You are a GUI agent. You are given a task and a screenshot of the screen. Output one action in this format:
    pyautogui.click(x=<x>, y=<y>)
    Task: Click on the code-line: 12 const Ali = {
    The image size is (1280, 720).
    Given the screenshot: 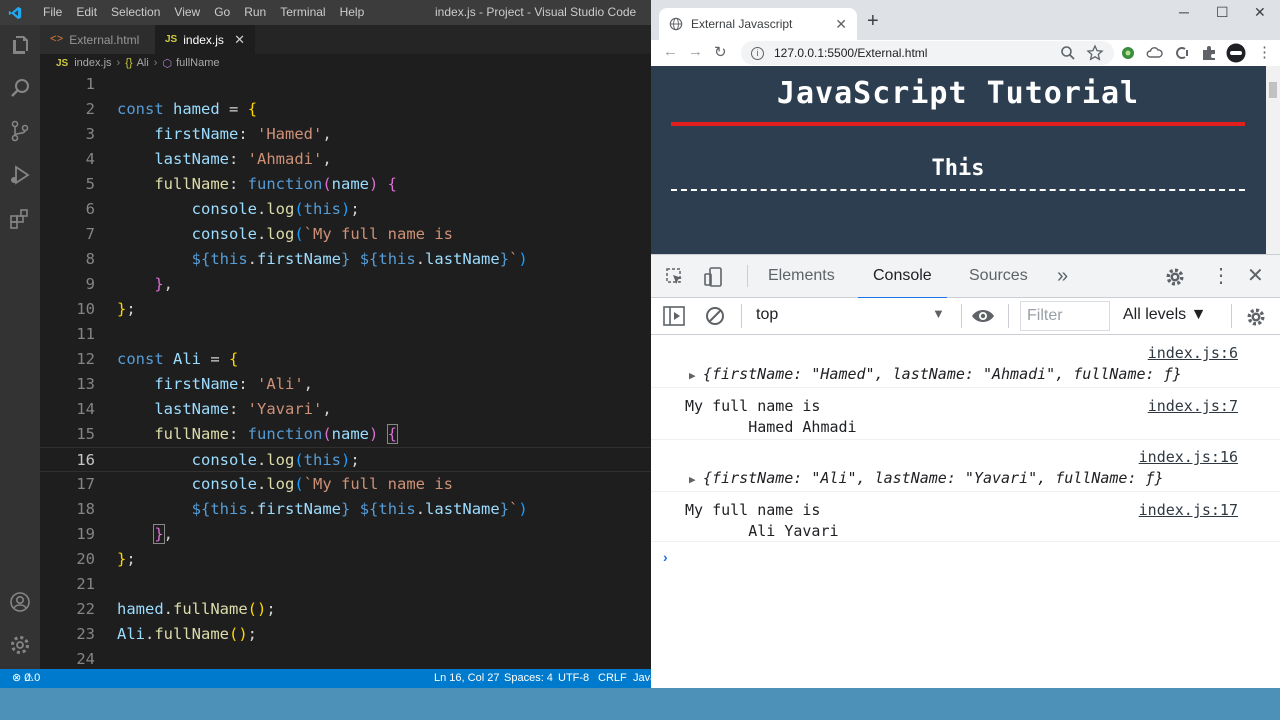 What is the action you would take?
    pyautogui.click(x=157, y=359)
    